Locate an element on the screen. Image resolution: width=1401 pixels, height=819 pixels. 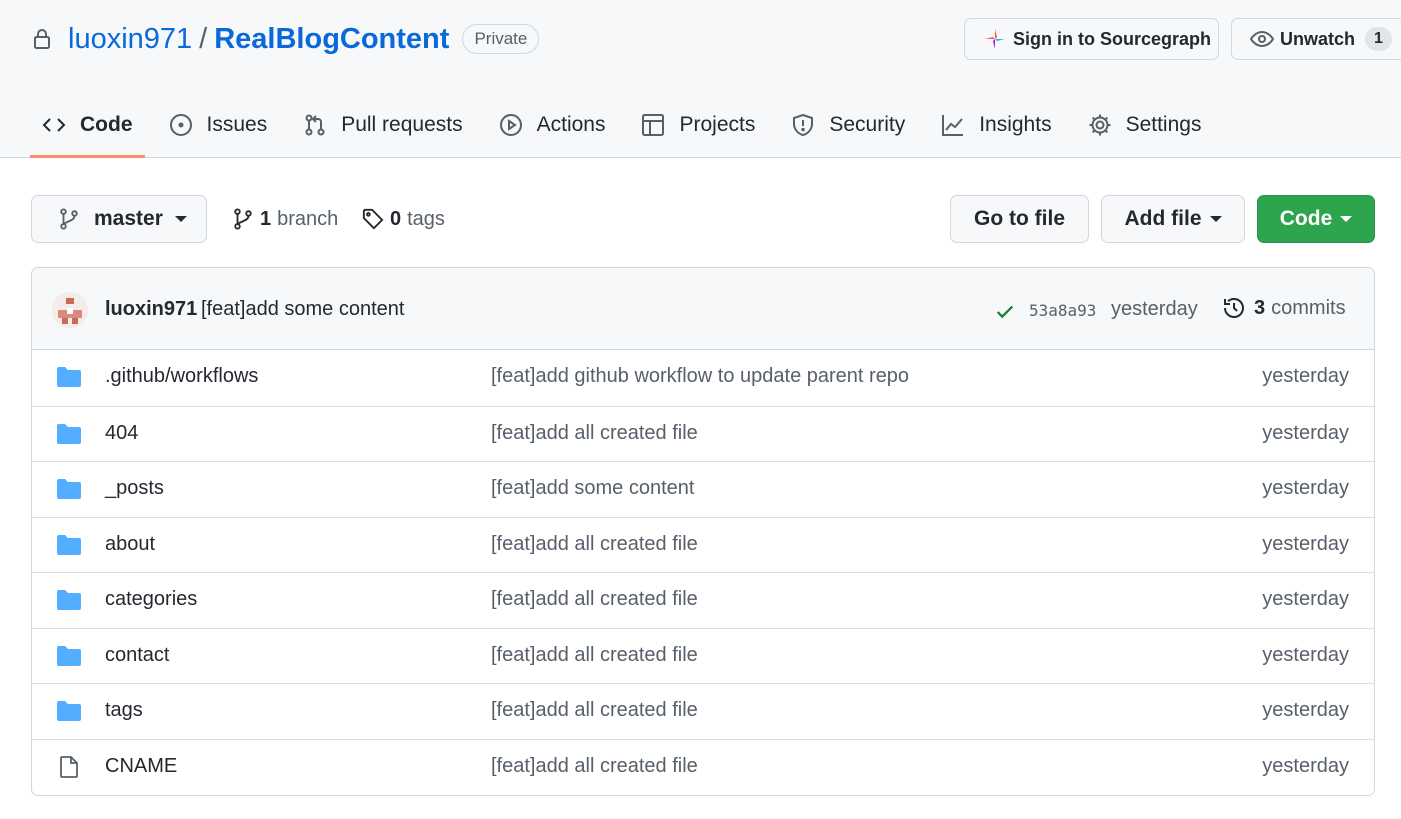
file-commit-message-link: [feat]add some content is located at coordinates (592, 488).